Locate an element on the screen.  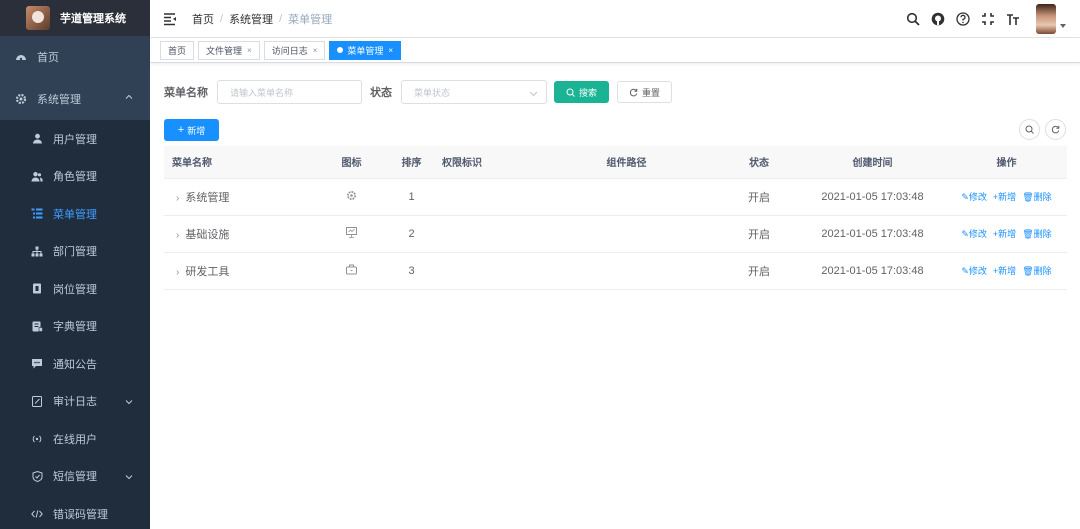
sidebar-item-system: 系统管理 is located at coordinates (75, 99).